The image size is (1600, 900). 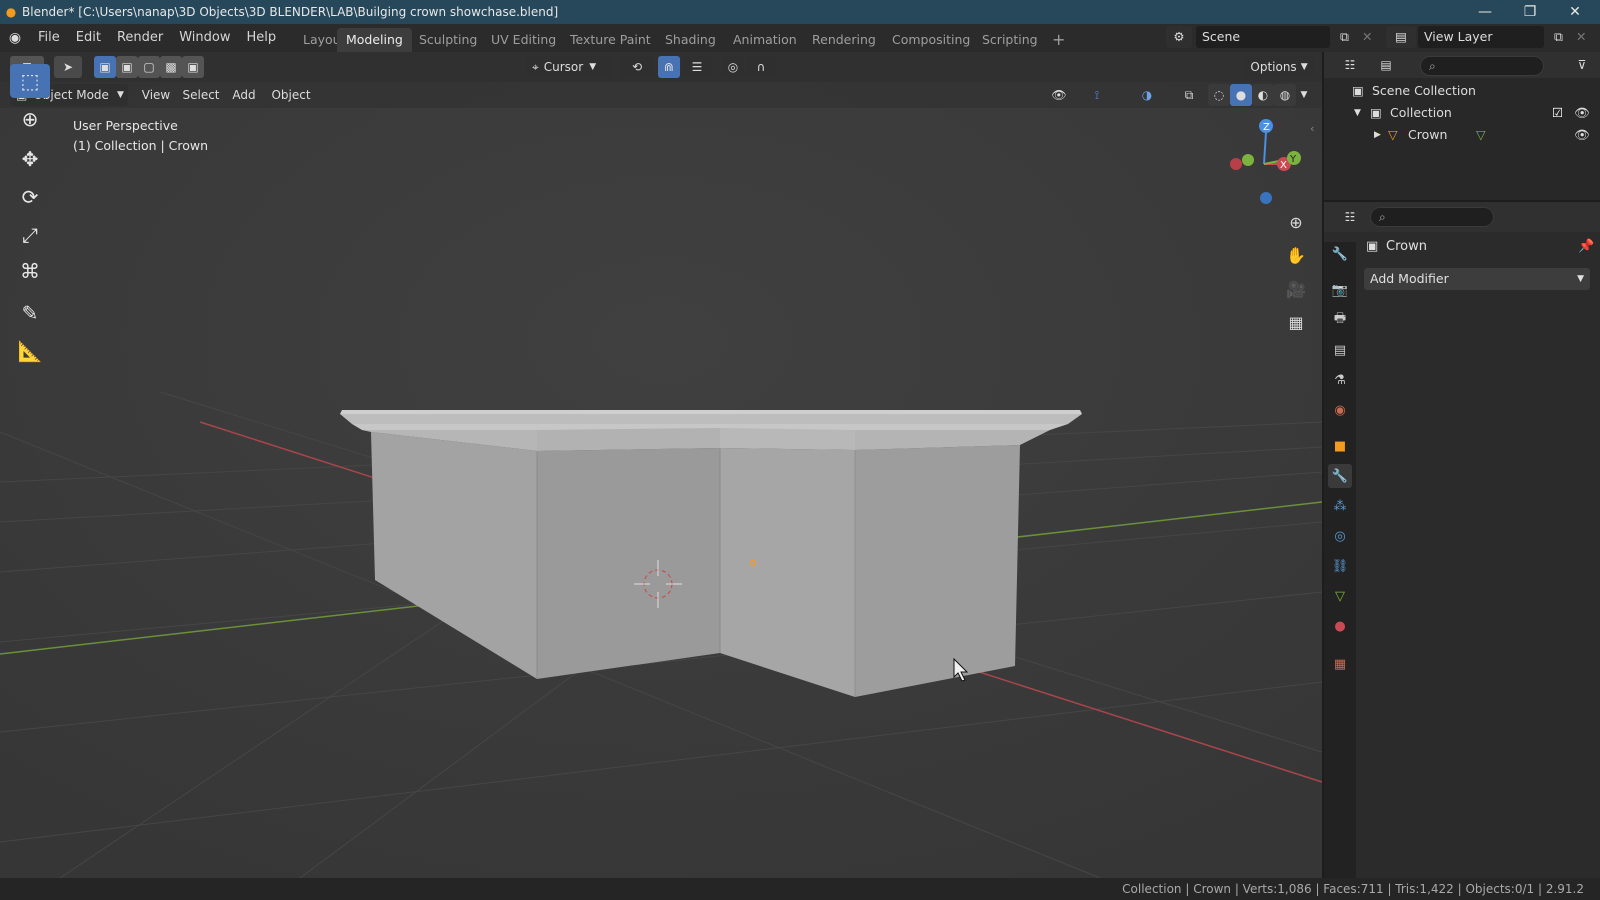 I want to click on measure-tool-icon: 📐, so click(x=30, y=351).